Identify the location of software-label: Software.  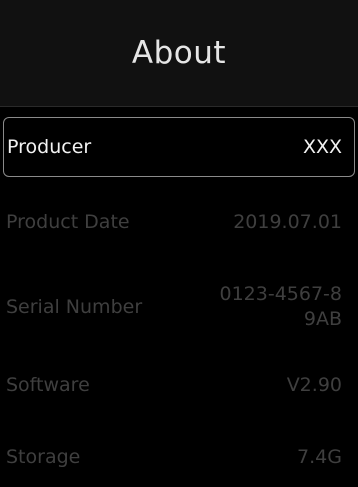
(48, 385).